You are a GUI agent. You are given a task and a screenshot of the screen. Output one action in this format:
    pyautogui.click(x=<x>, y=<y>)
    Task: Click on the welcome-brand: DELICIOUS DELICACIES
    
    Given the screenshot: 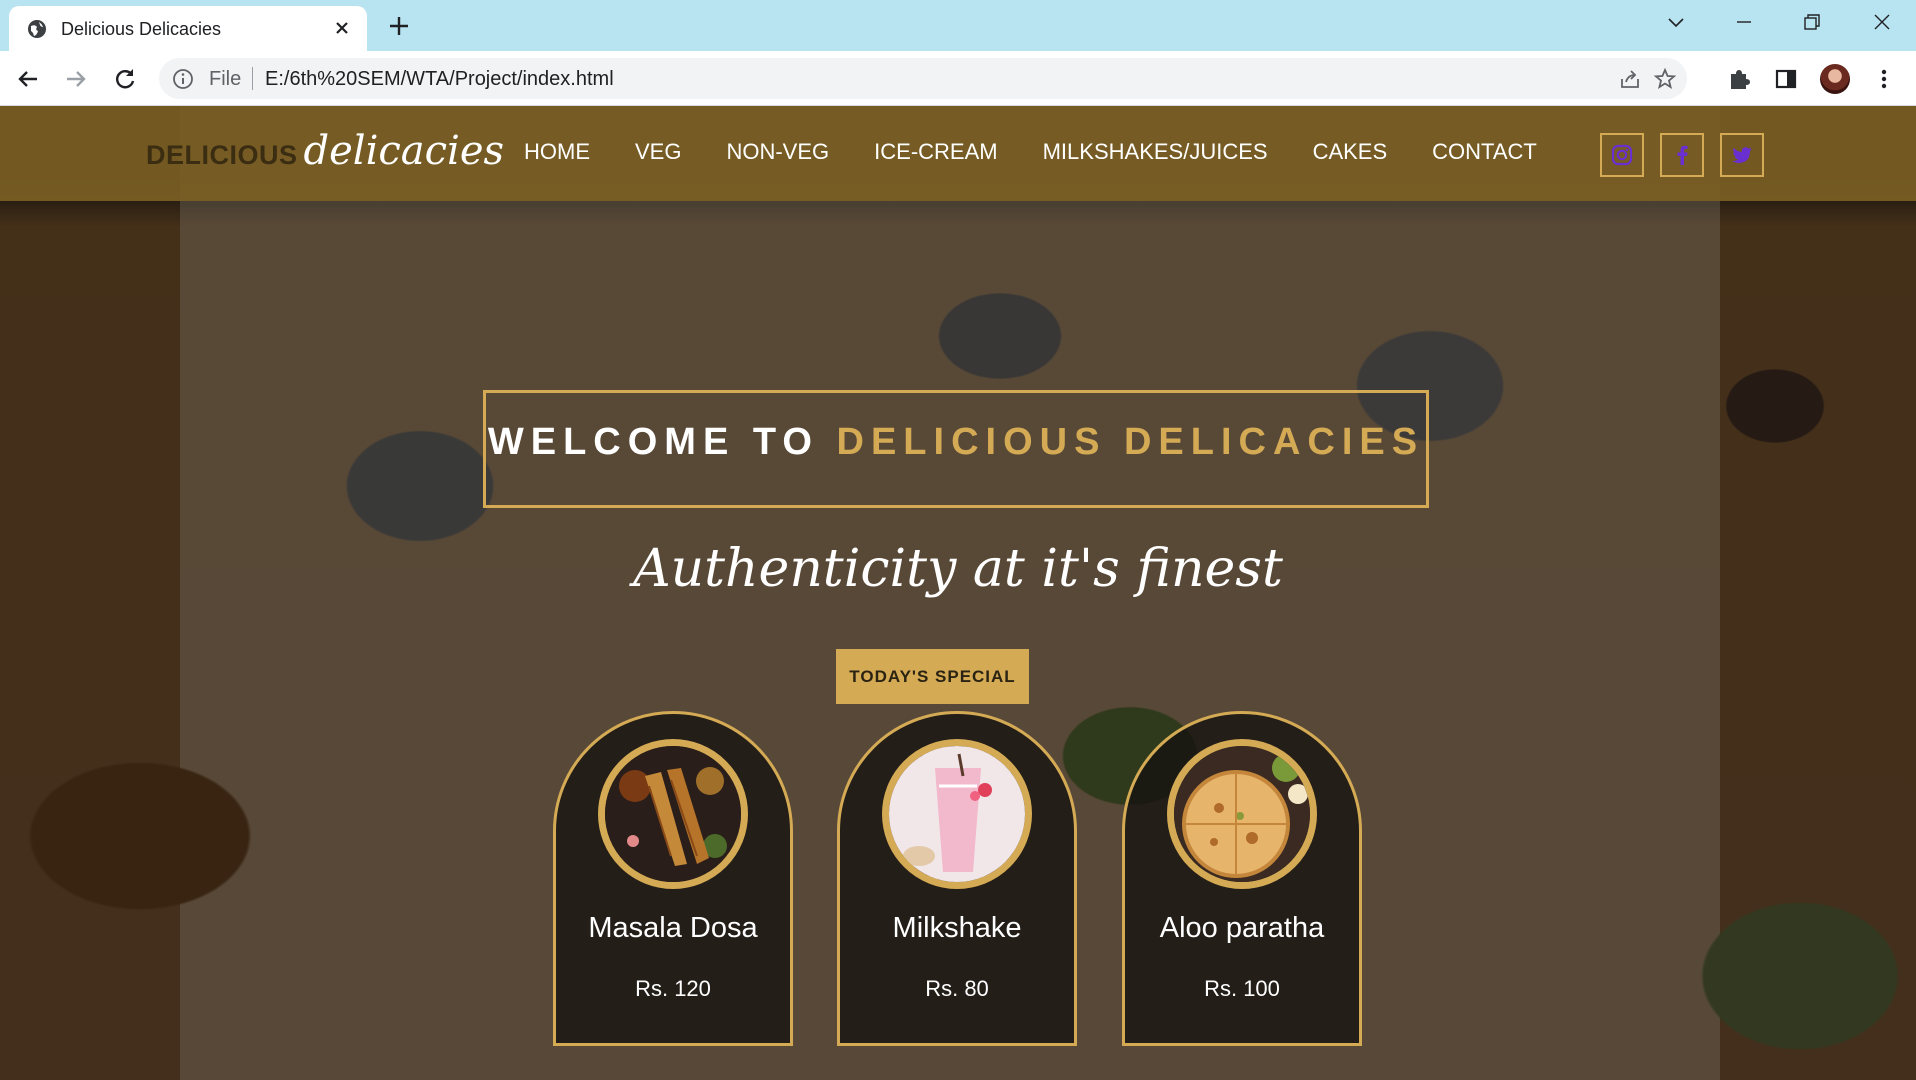 What is the action you would take?
    pyautogui.click(x=1130, y=442)
    